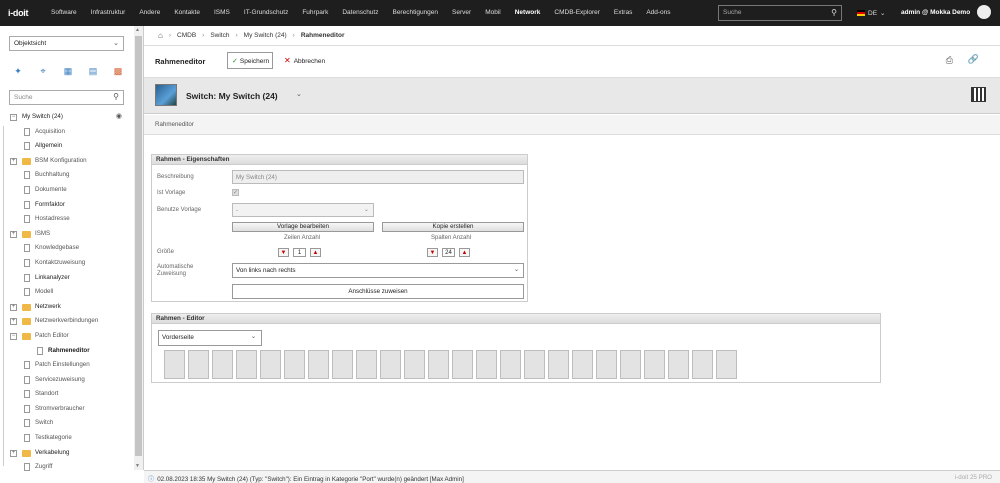 The height and width of the screenshot is (483, 1000). I want to click on rows-input: 1, so click(299, 252).